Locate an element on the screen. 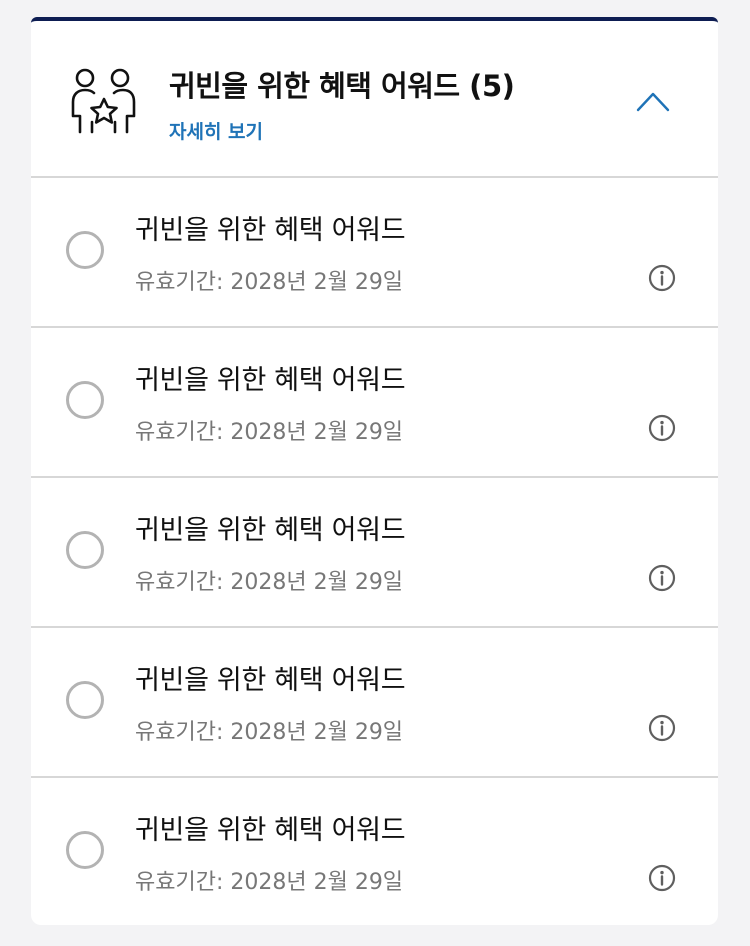 The height and width of the screenshot is (946, 750). people-star-icon is located at coordinates (103, 101).